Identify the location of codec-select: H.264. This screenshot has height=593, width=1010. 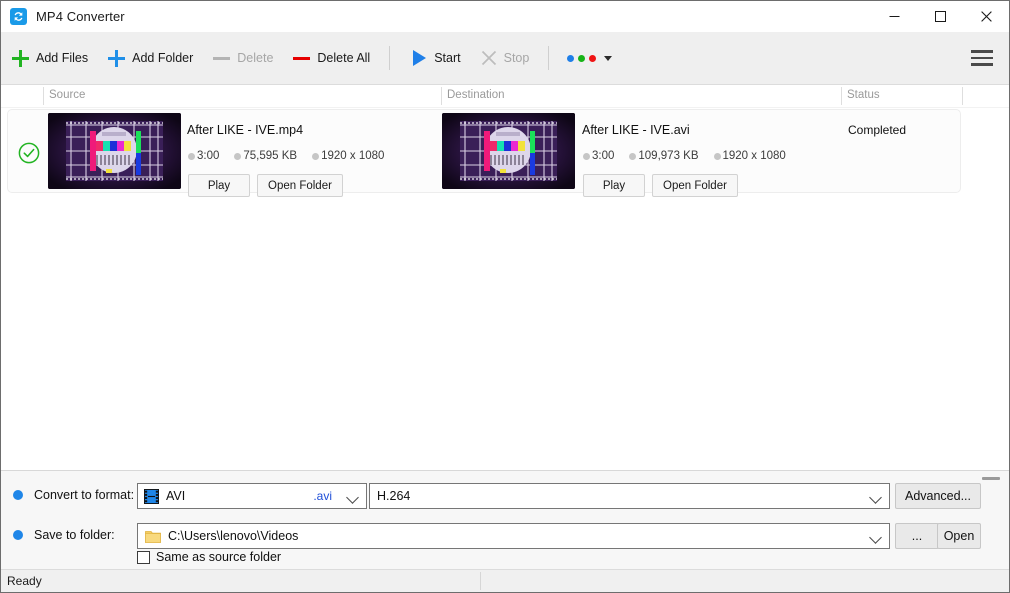
(629, 496).